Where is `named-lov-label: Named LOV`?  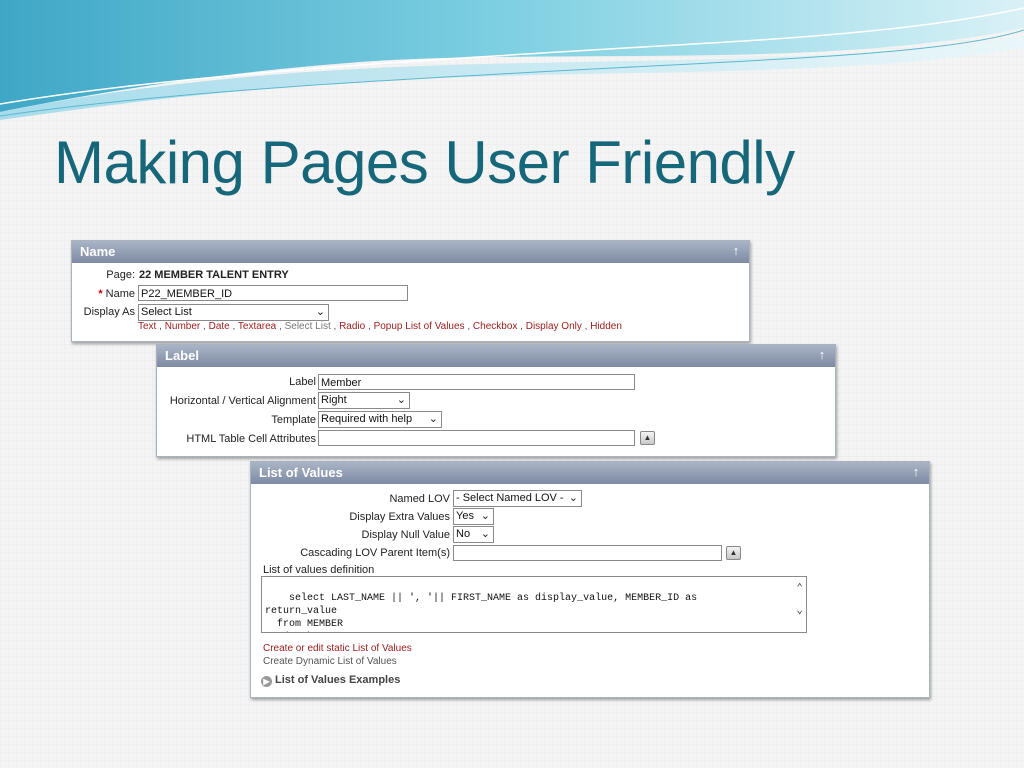
named-lov-label: Named LOV is located at coordinates (419, 499).